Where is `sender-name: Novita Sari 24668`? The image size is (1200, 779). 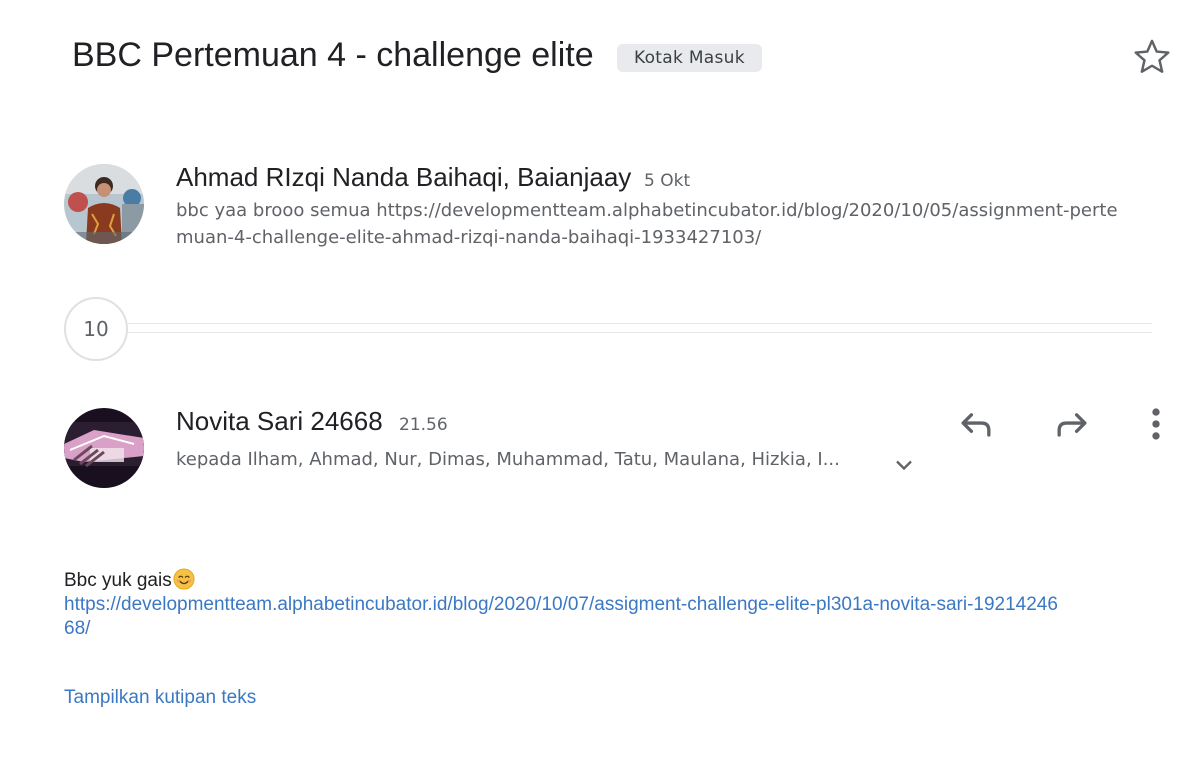 sender-name: Novita Sari 24668 is located at coordinates (279, 421).